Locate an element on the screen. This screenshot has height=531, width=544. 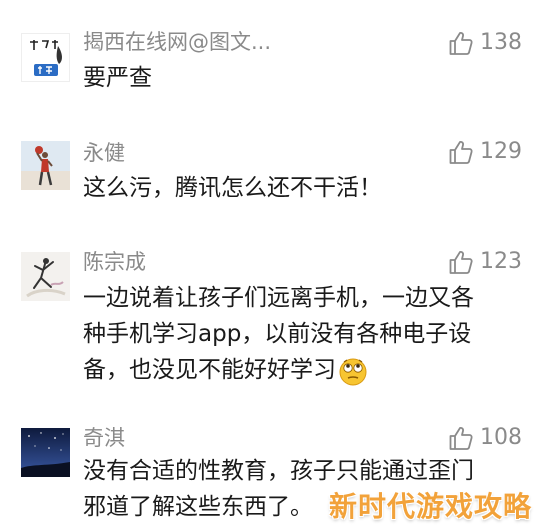
comment-text: 这么污，腾讯怎么还不干活！ is located at coordinates (308, 188).